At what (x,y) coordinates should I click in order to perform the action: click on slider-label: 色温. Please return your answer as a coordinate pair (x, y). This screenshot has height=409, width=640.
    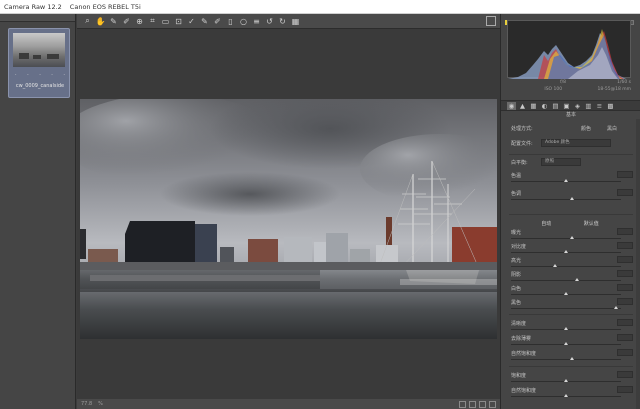
    Looking at the image, I should click on (516, 176).